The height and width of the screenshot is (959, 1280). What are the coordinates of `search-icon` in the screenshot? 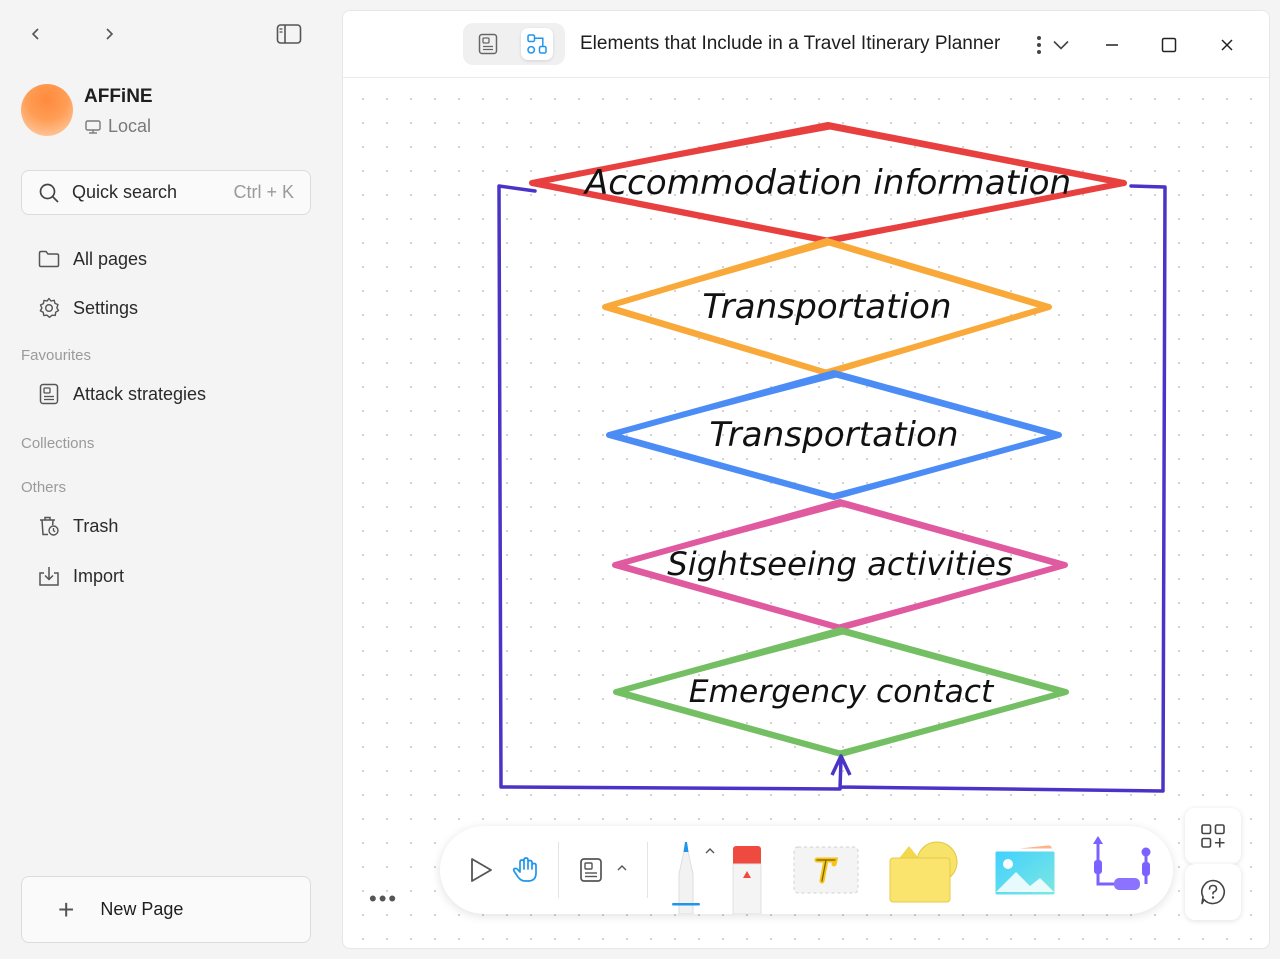 It's located at (49, 193).